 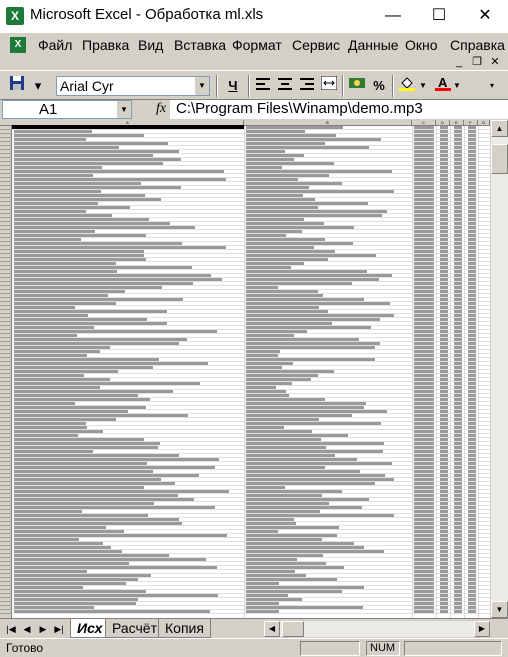 I want to click on font-color-icon: A, so click(x=443, y=86).